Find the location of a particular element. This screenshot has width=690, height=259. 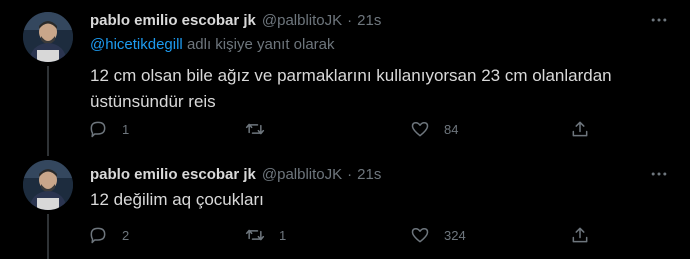

reply-count: 2 is located at coordinates (126, 235).